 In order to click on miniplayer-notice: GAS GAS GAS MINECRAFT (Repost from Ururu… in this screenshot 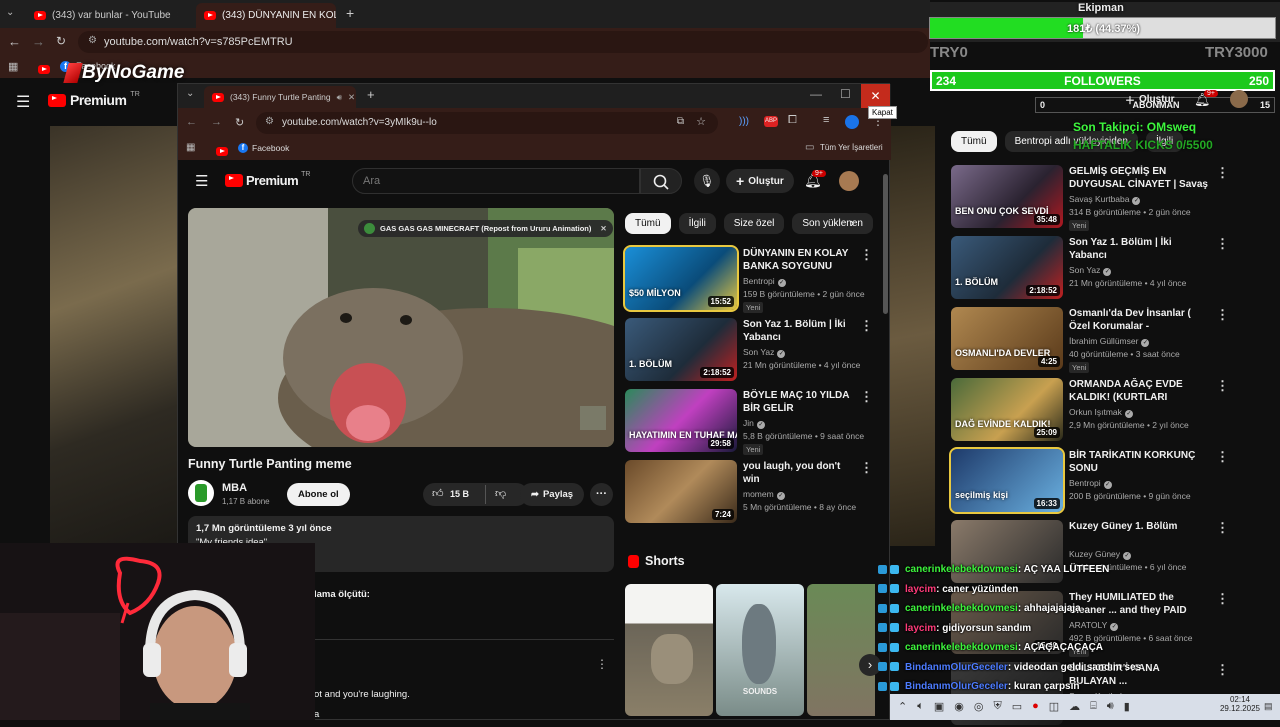, I will do `click(485, 228)`.